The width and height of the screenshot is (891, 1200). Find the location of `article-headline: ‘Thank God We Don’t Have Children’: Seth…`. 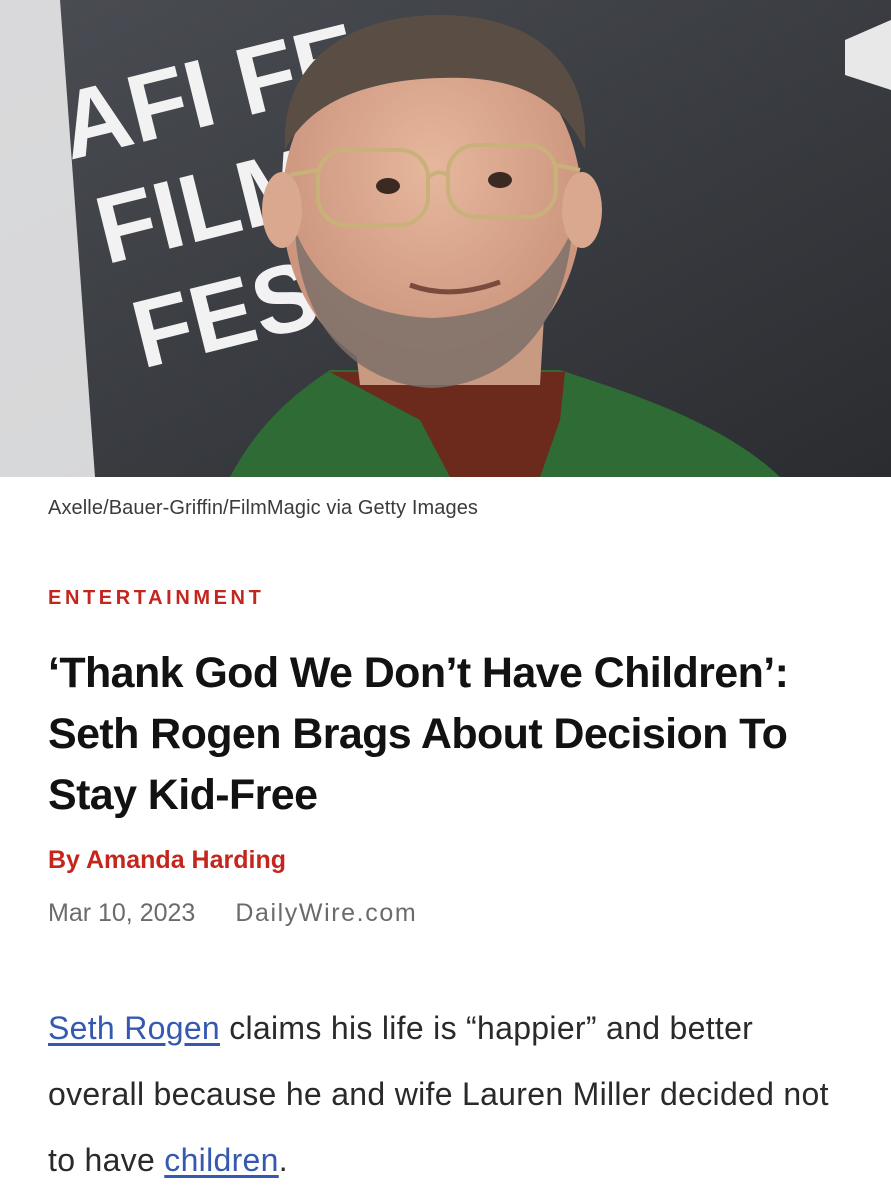

article-headline: ‘Thank God We Don’t Have Children’: Seth… is located at coordinates (418, 734).